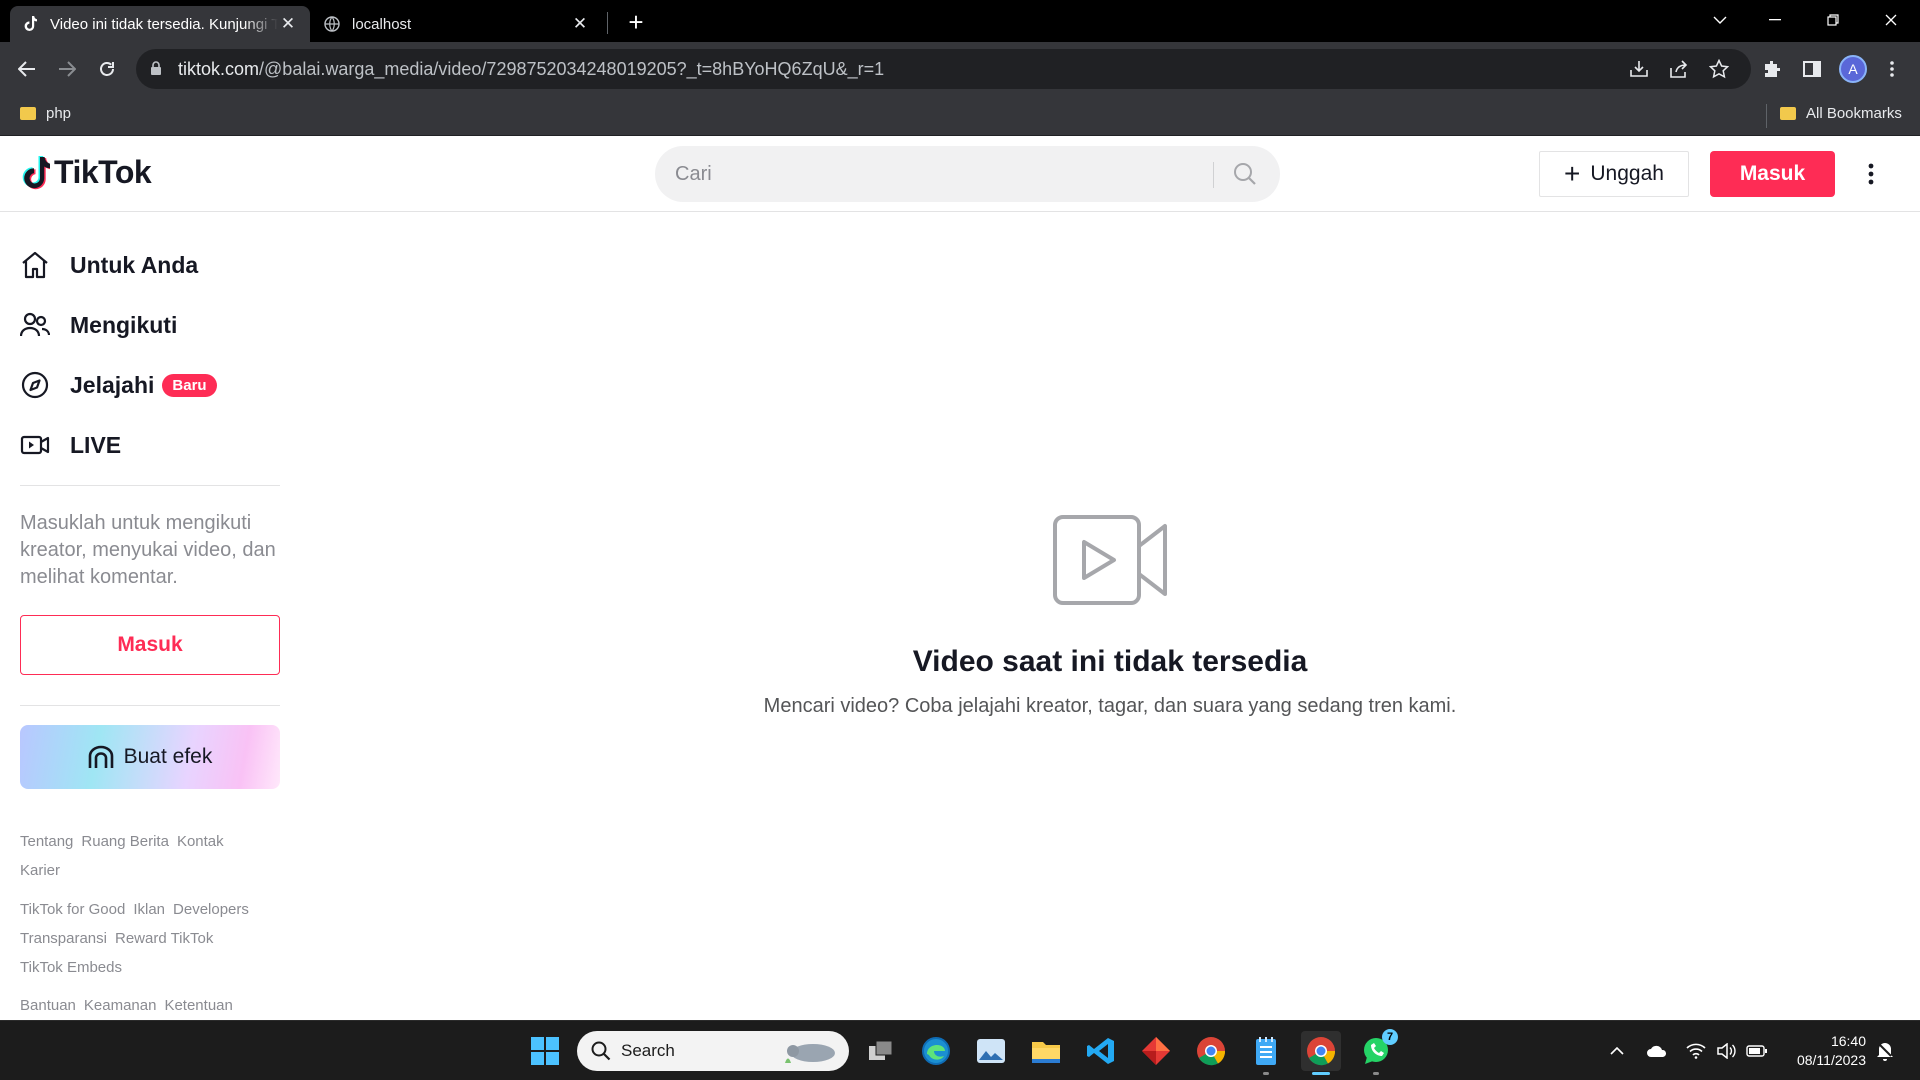 The image size is (1920, 1080). Describe the element at coordinates (150, 385) in the screenshot. I see `nav-item-explore: Jelajahi Baru` at that location.